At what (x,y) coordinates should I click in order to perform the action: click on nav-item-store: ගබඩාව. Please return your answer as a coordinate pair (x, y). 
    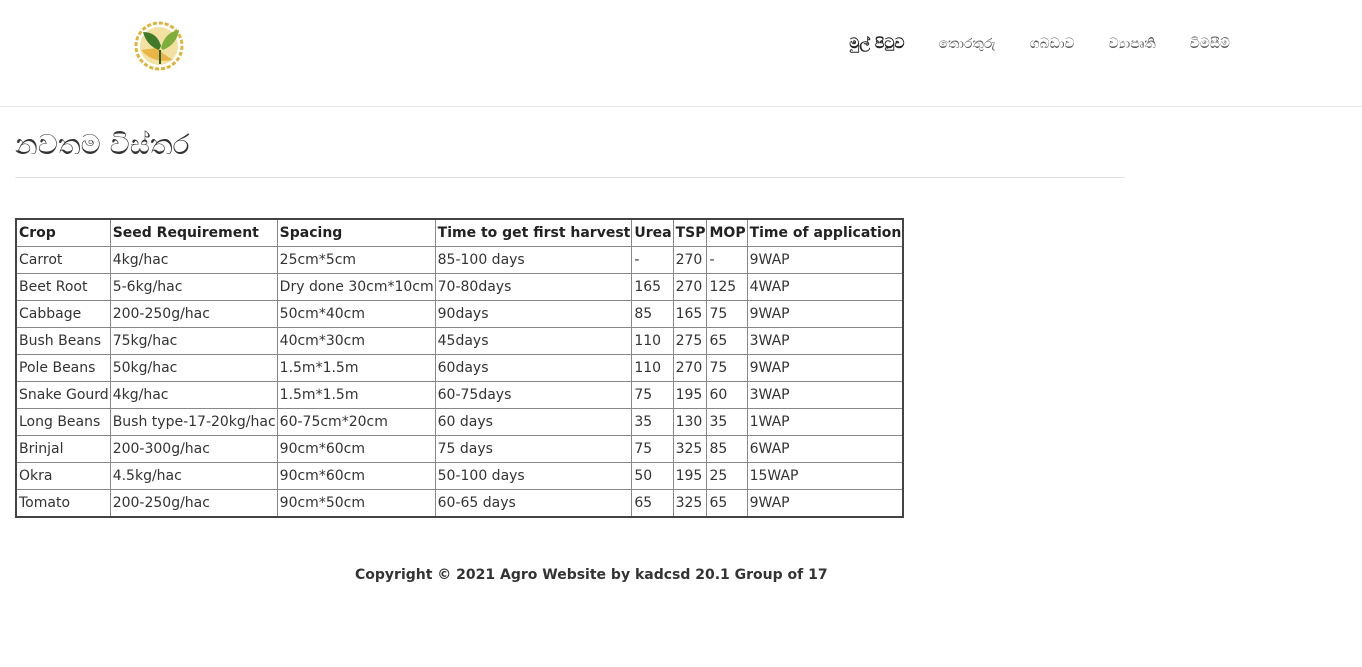
    Looking at the image, I should click on (1035, 44).